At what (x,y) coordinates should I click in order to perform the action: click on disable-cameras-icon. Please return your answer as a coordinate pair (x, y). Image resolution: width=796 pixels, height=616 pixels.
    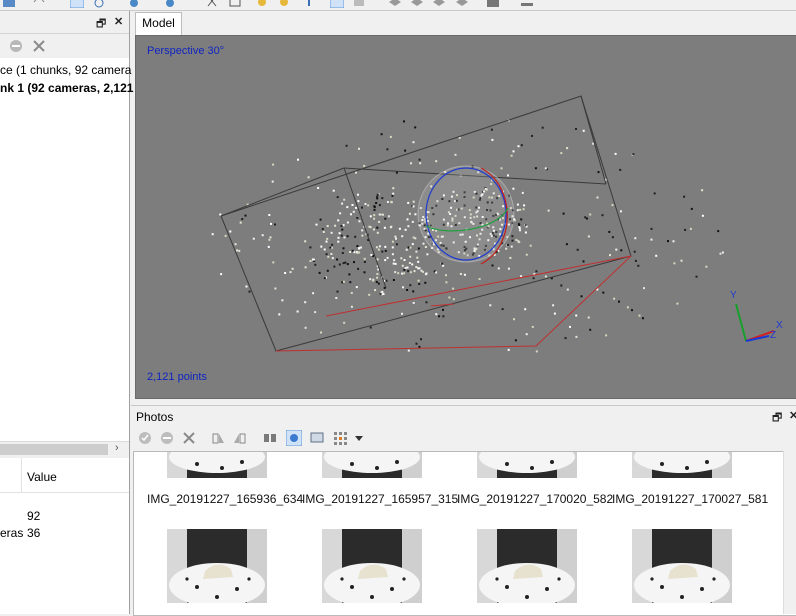
    Looking at the image, I should click on (167, 438).